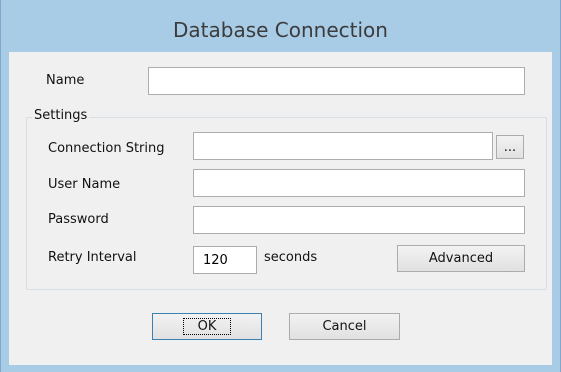  What do you see at coordinates (92, 257) in the screenshot?
I see `retry-interval-label: Retry Interval` at bounding box center [92, 257].